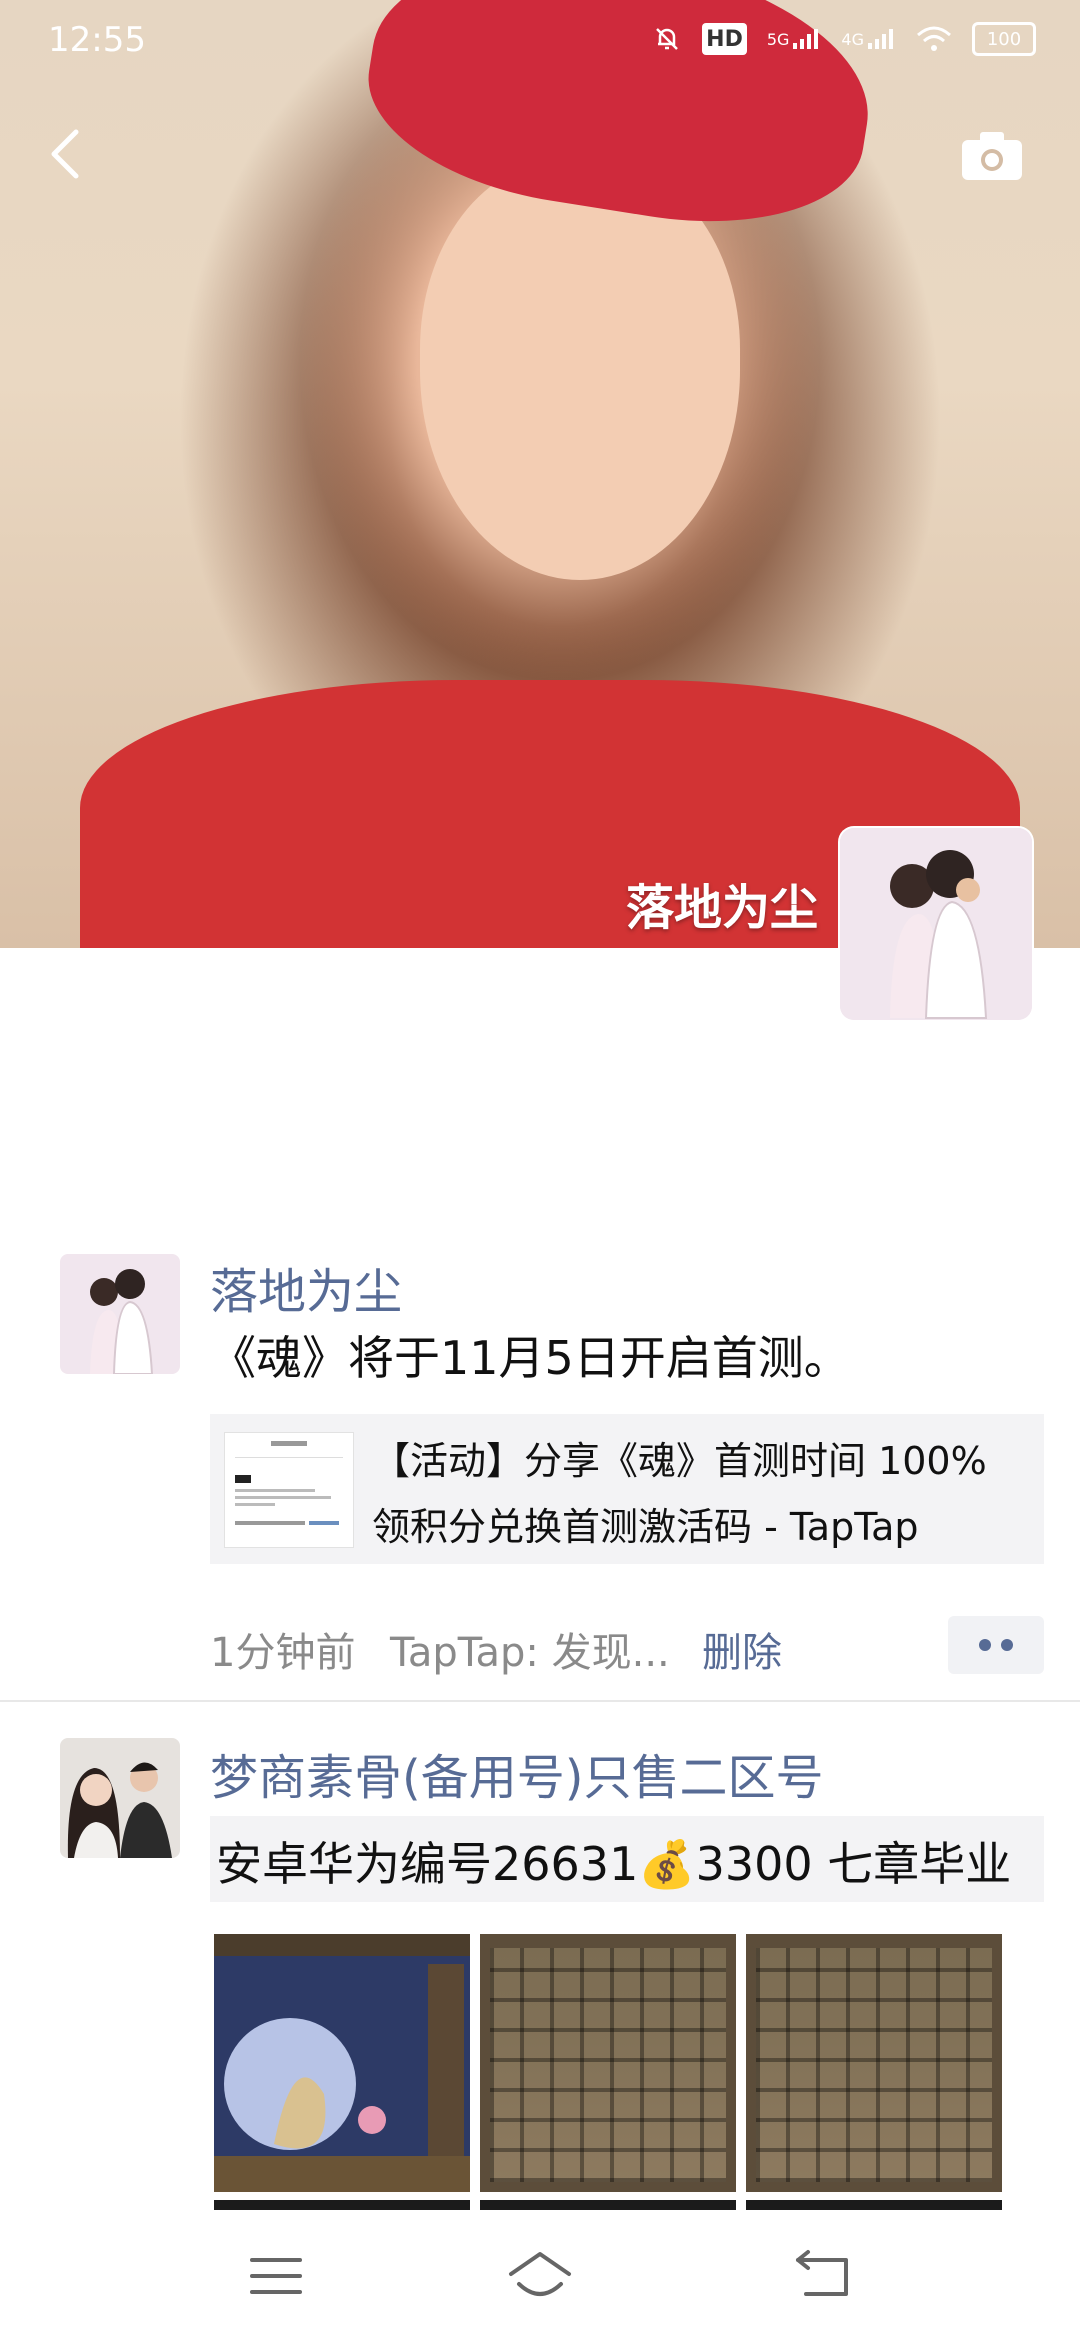 Image resolution: width=1080 pixels, height=2340 pixels. Describe the element at coordinates (794, 39) in the screenshot. I see `5g-signal-icon: 5G` at that location.